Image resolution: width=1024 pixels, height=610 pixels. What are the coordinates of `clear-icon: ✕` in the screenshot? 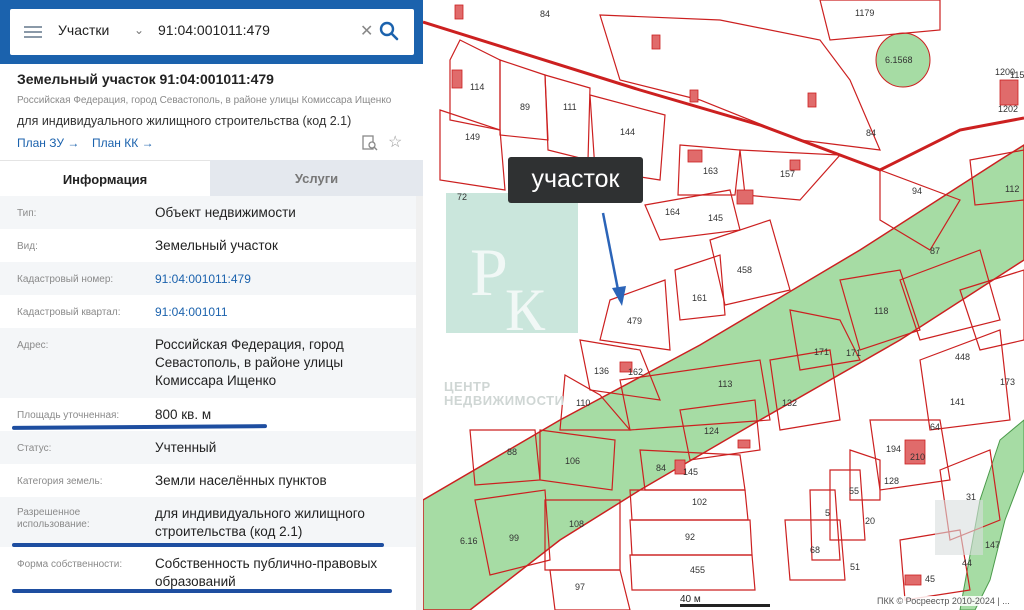 It's located at (366, 31).